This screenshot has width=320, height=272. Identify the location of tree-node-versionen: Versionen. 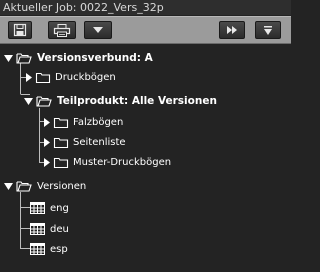
(45, 186).